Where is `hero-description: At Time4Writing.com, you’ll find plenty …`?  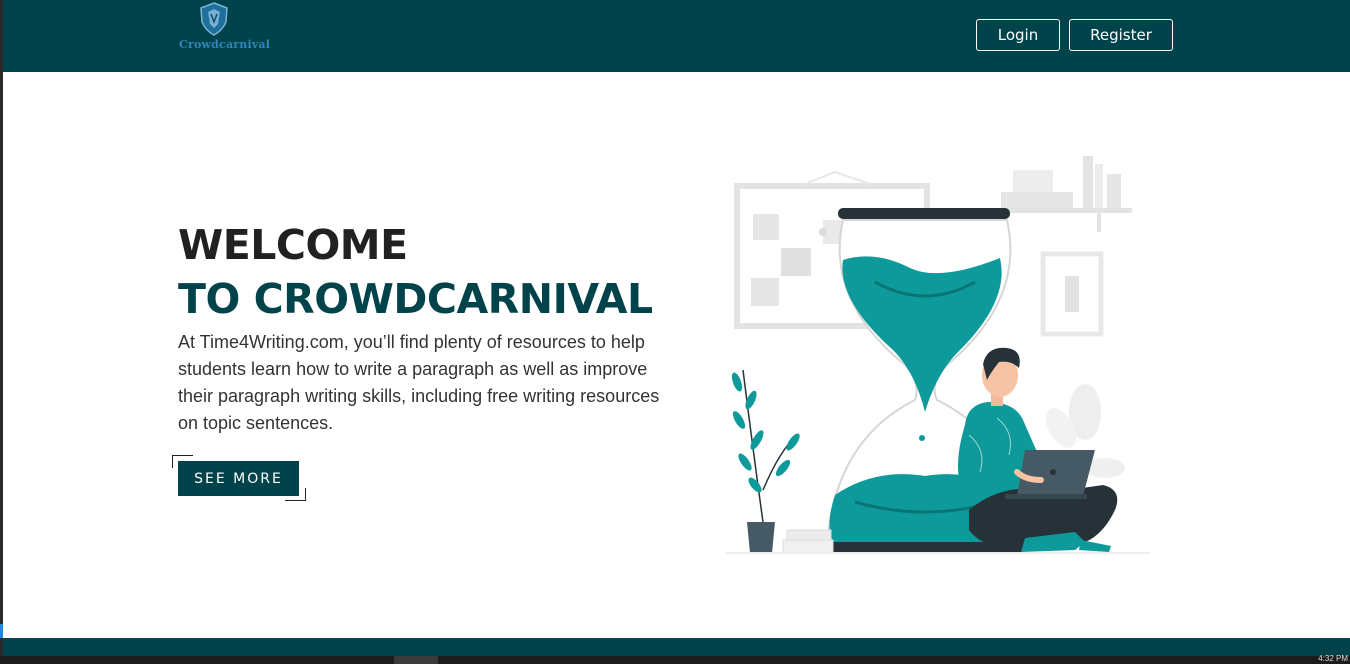 hero-description: At Time4Writing.com, you’ll find plenty … is located at coordinates (419, 382).